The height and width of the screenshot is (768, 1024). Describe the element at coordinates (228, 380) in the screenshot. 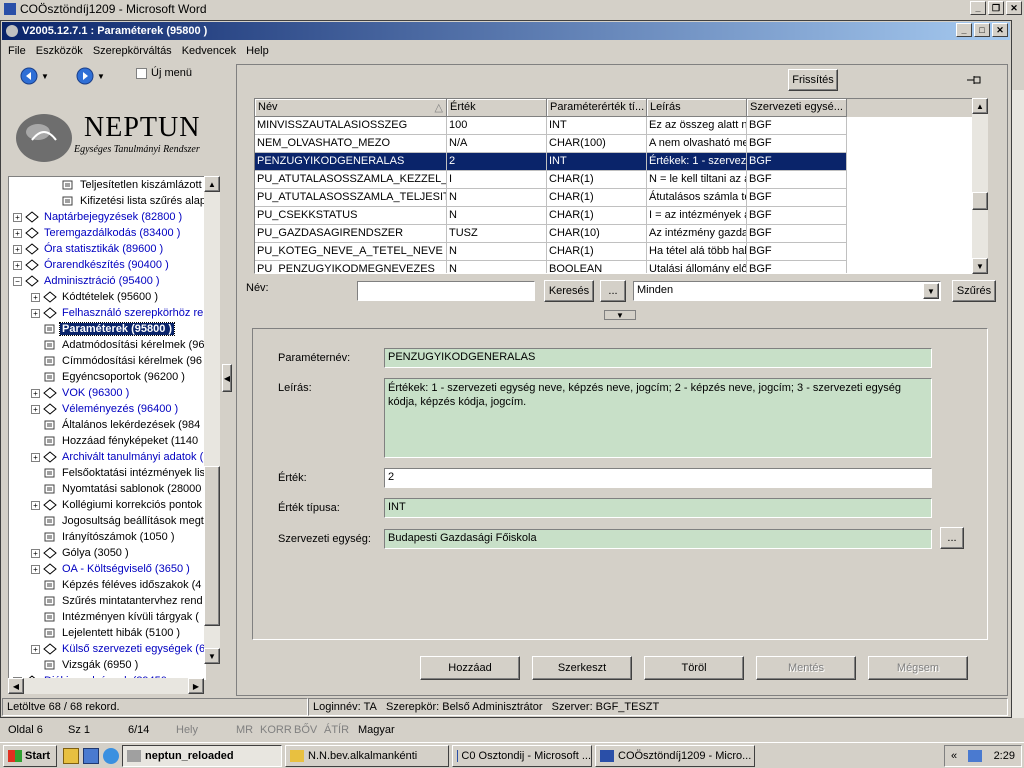

I see `splitter: ◀` at that location.